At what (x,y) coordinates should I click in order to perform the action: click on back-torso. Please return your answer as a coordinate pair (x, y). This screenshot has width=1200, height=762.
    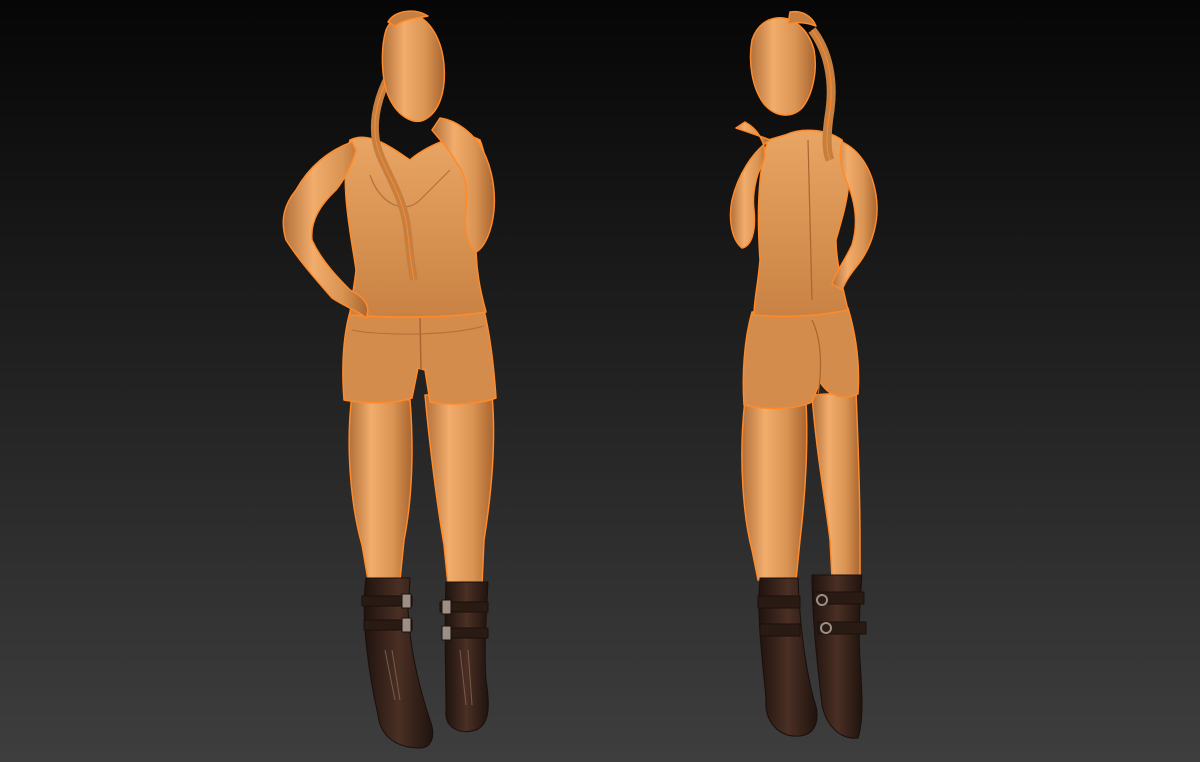
    Looking at the image, I should click on (801, 223).